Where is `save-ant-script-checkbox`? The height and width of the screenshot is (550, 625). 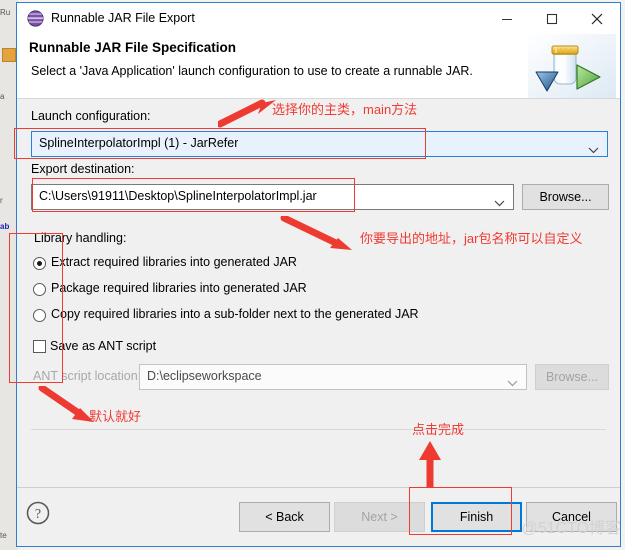 save-ant-script-checkbox is located at coordinates (39, 346).